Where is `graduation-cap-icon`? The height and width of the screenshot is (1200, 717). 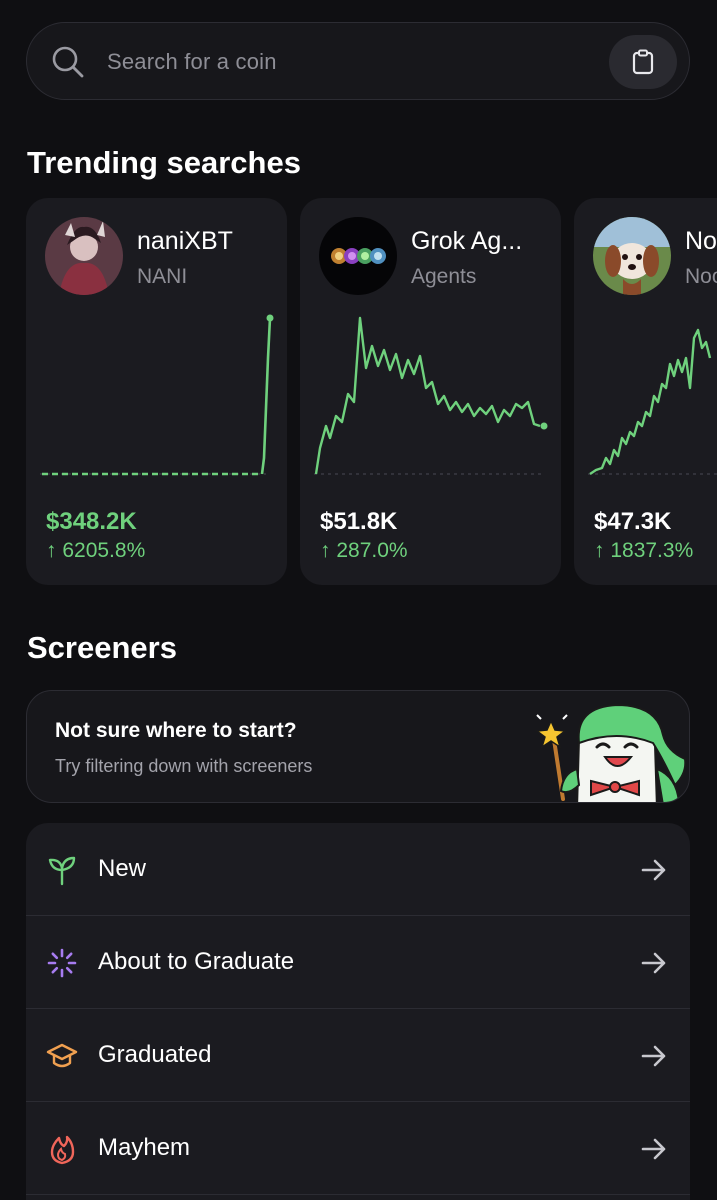
graduation-cap-icon is located at coordinates (62, 1055).